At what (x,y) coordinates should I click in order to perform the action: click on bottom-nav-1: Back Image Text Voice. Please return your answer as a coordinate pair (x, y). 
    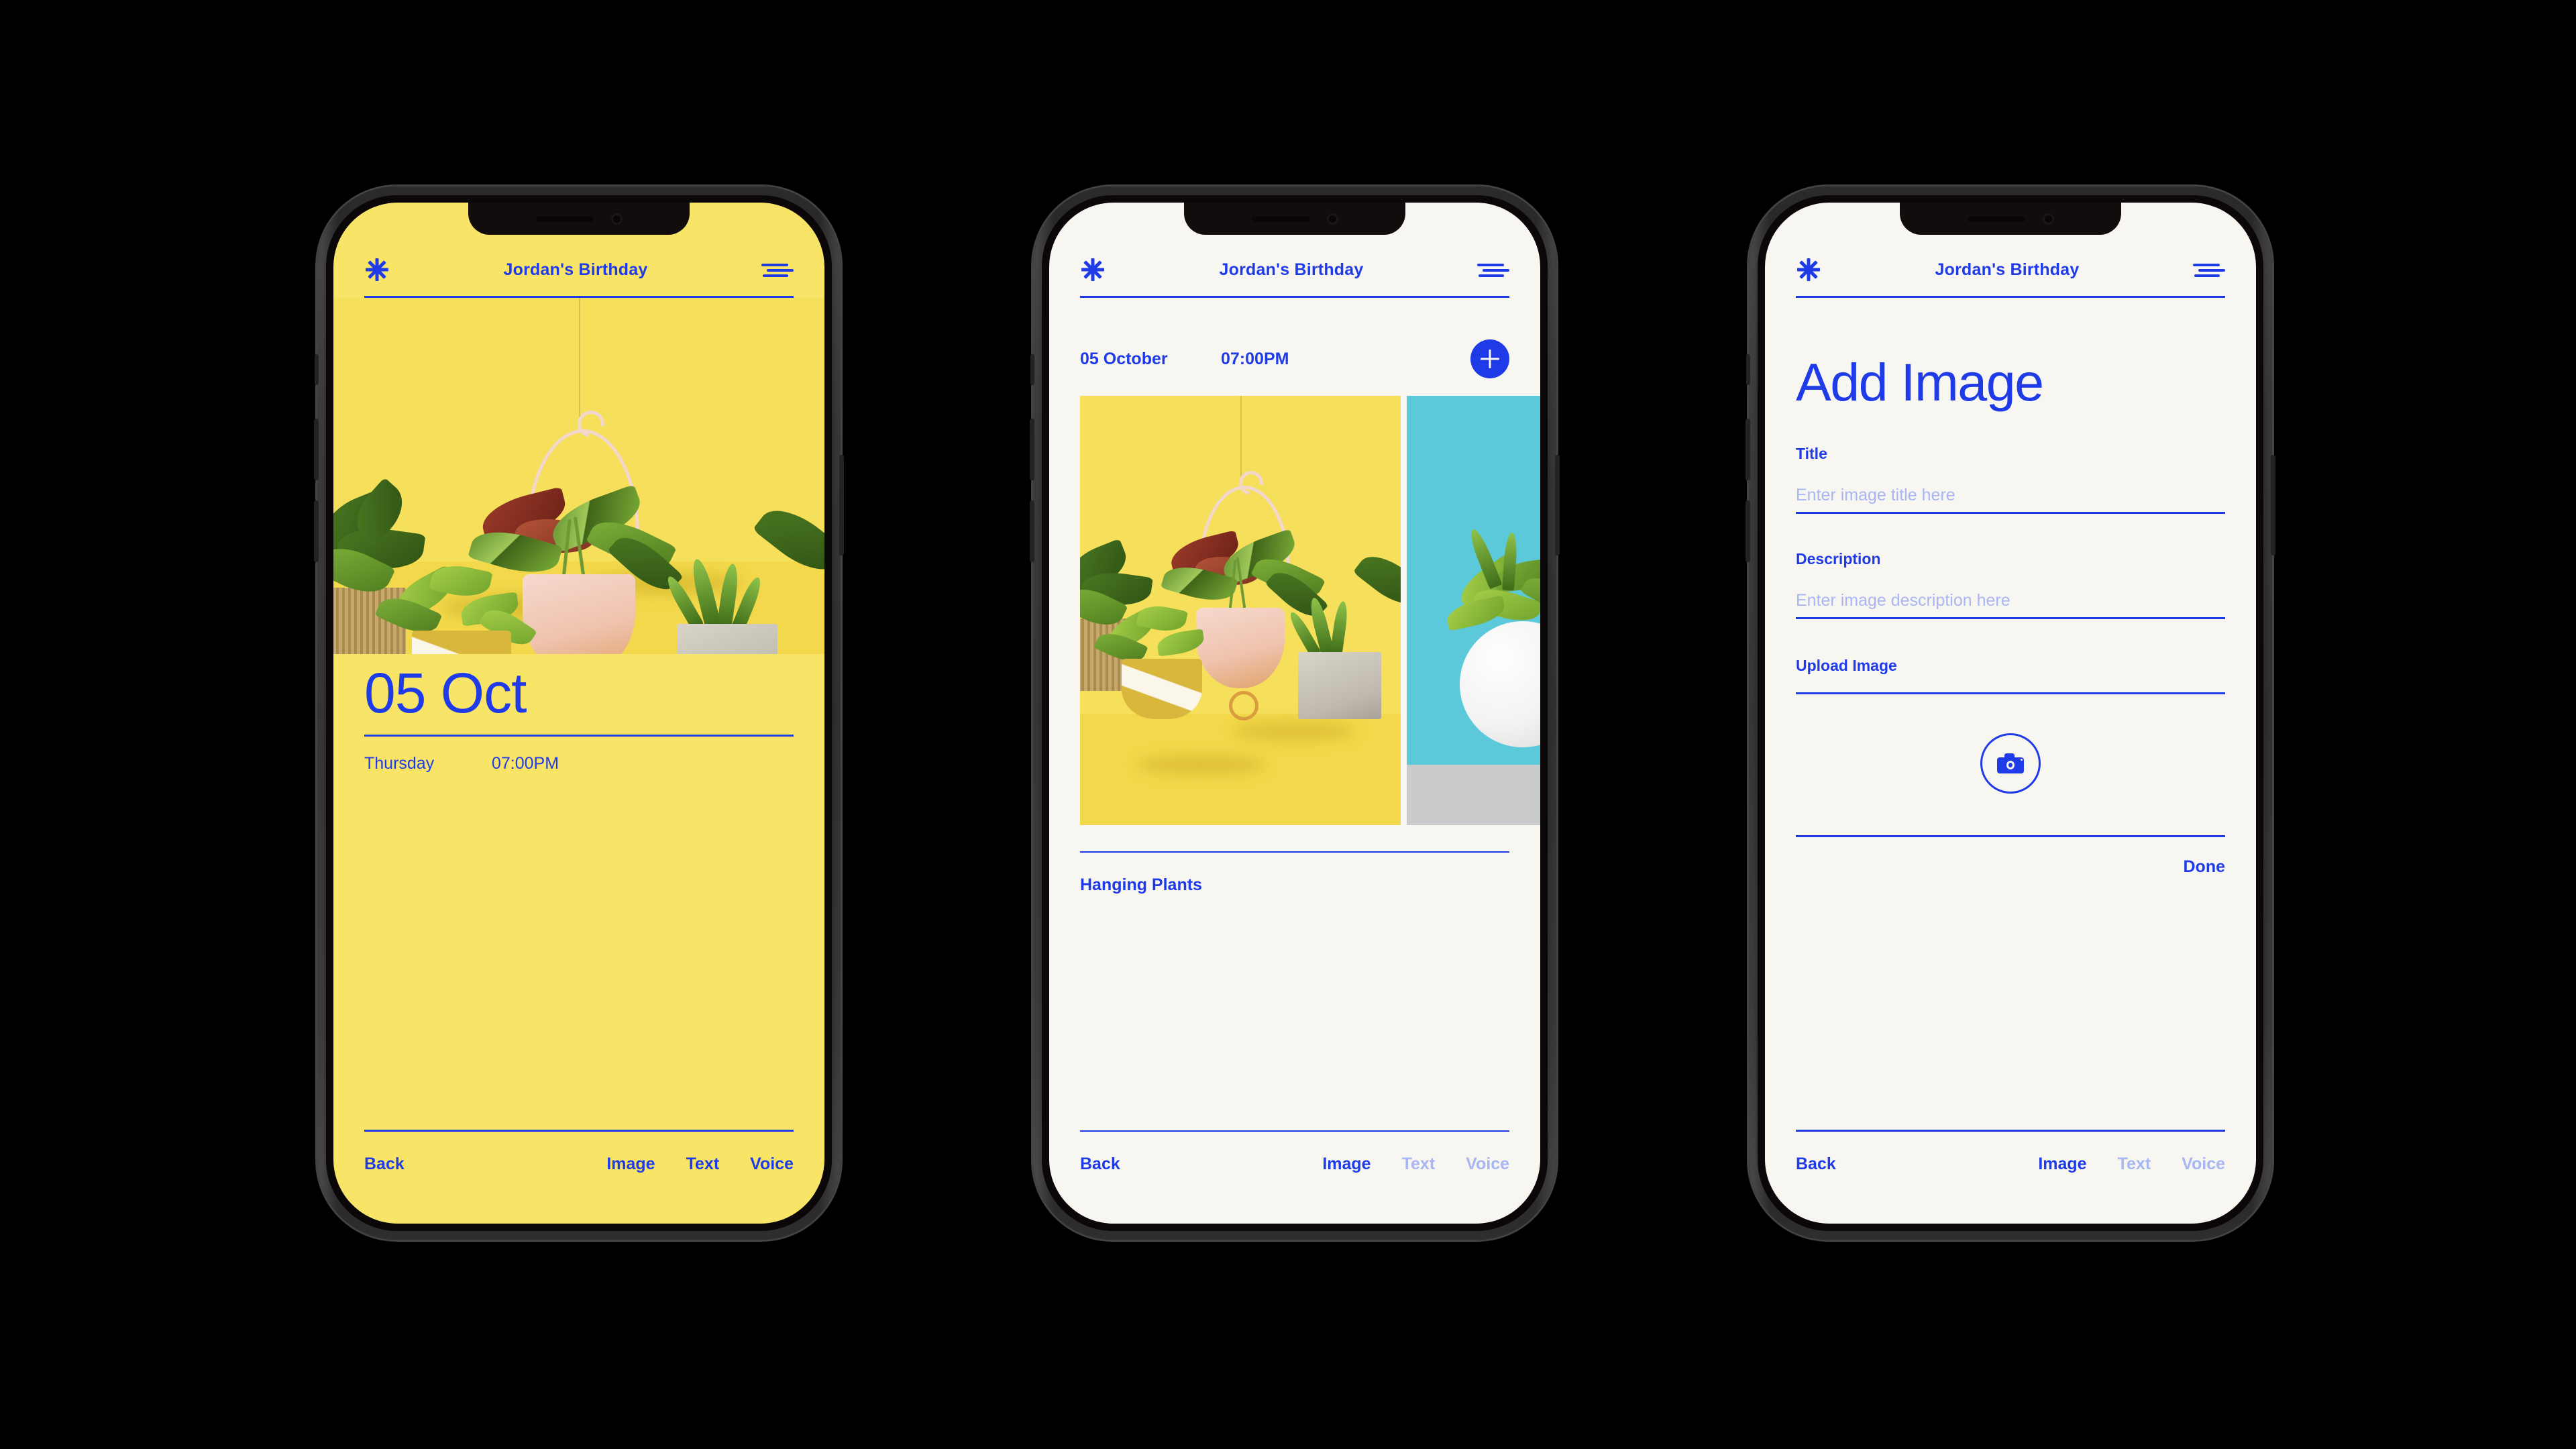
    Looking at the image, I should click on (578, 1178).